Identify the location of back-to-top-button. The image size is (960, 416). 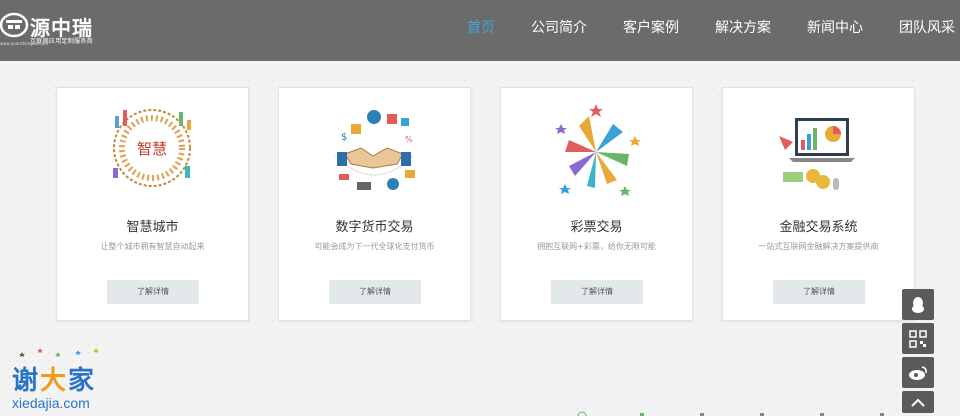
(918, 402).